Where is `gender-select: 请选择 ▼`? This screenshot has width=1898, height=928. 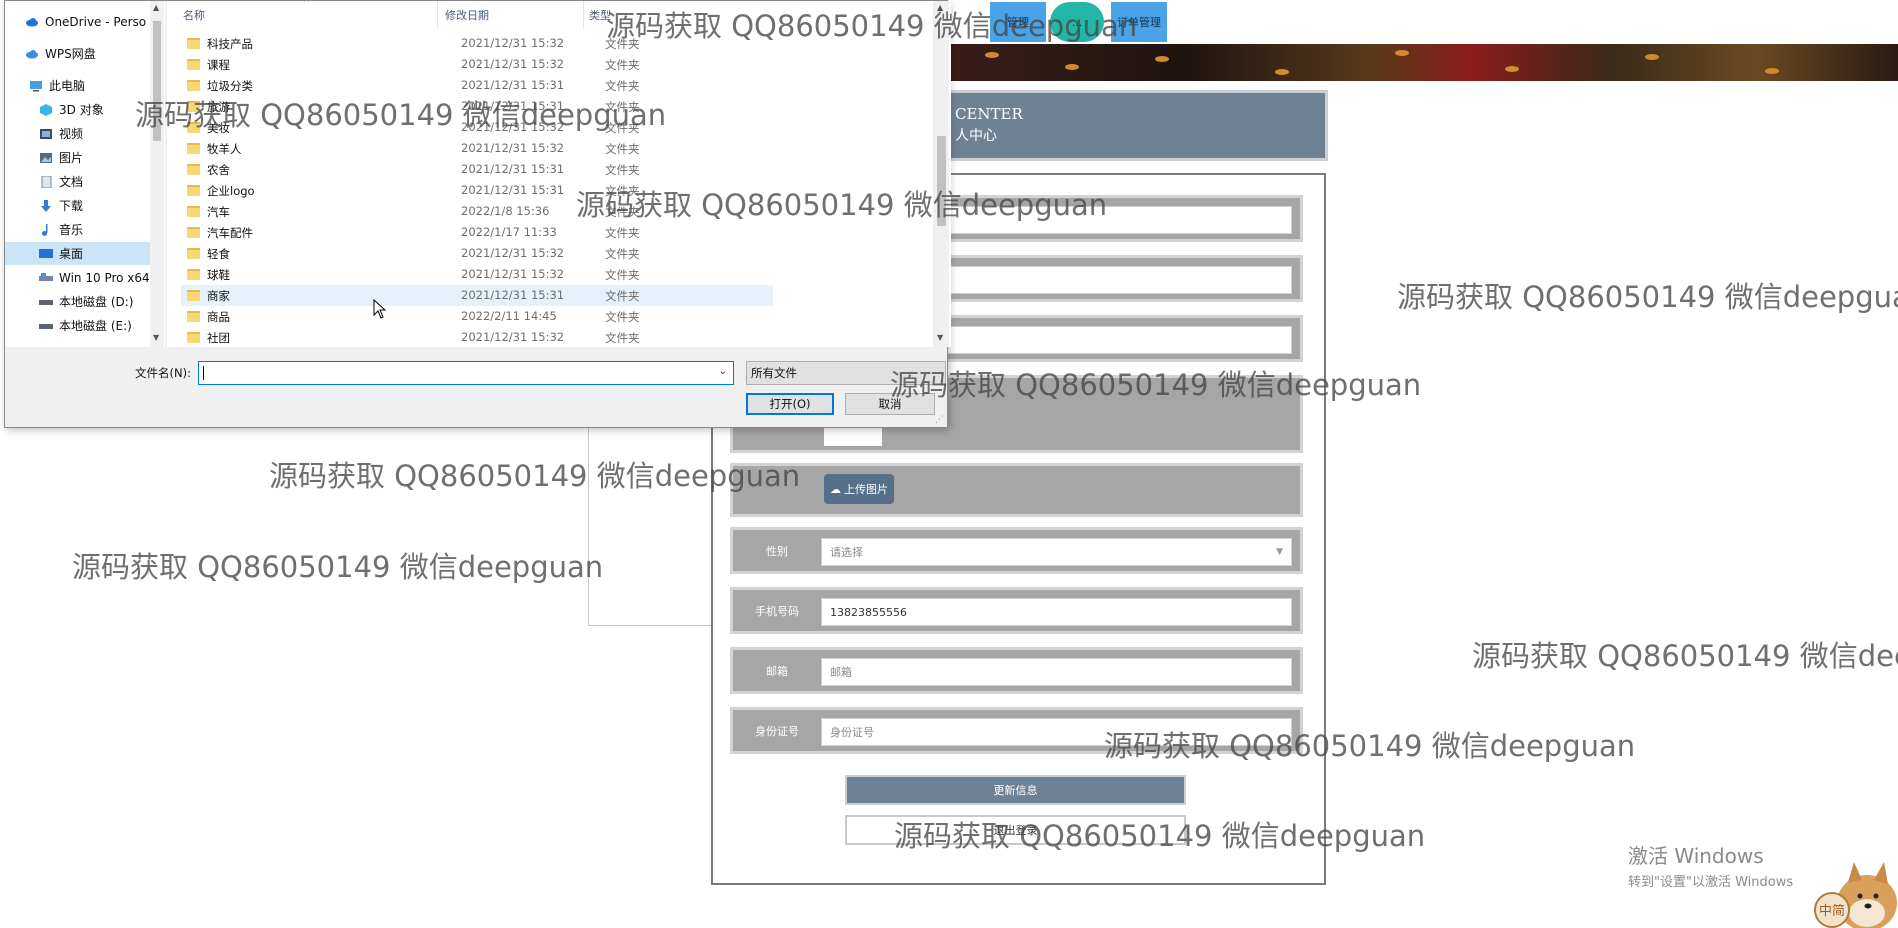 gender-select: 请选择 ▼ is located at coordinates (1056, 552).